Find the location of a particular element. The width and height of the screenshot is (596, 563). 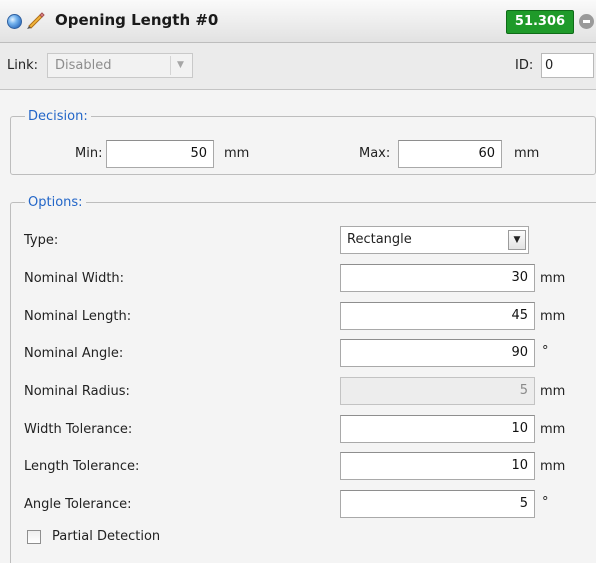

decision-legend: Decision: is located at coordinates (58, 116).